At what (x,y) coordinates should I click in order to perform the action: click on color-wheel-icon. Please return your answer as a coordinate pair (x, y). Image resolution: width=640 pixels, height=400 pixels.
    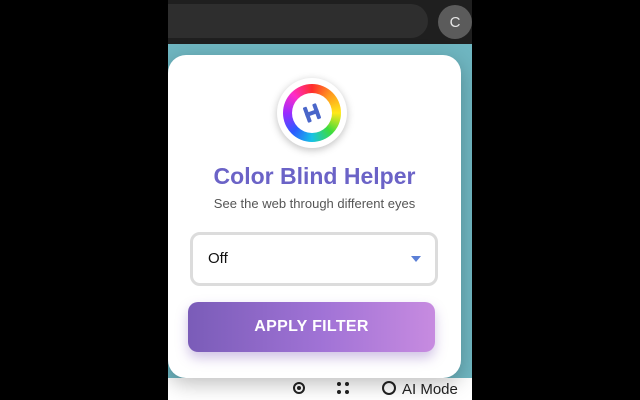
    Looking at the image, I should click on (312, 113).